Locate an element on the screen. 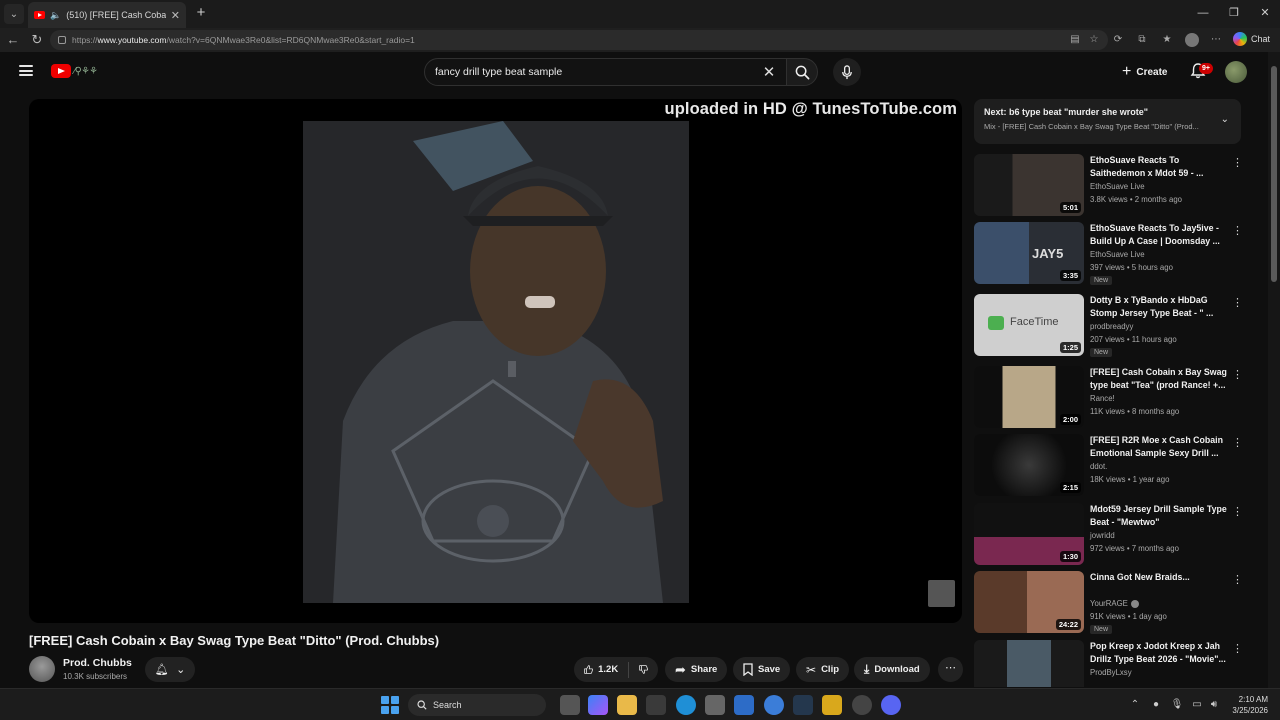  share-button: ➦ Share is located at coordinates (696, 669).